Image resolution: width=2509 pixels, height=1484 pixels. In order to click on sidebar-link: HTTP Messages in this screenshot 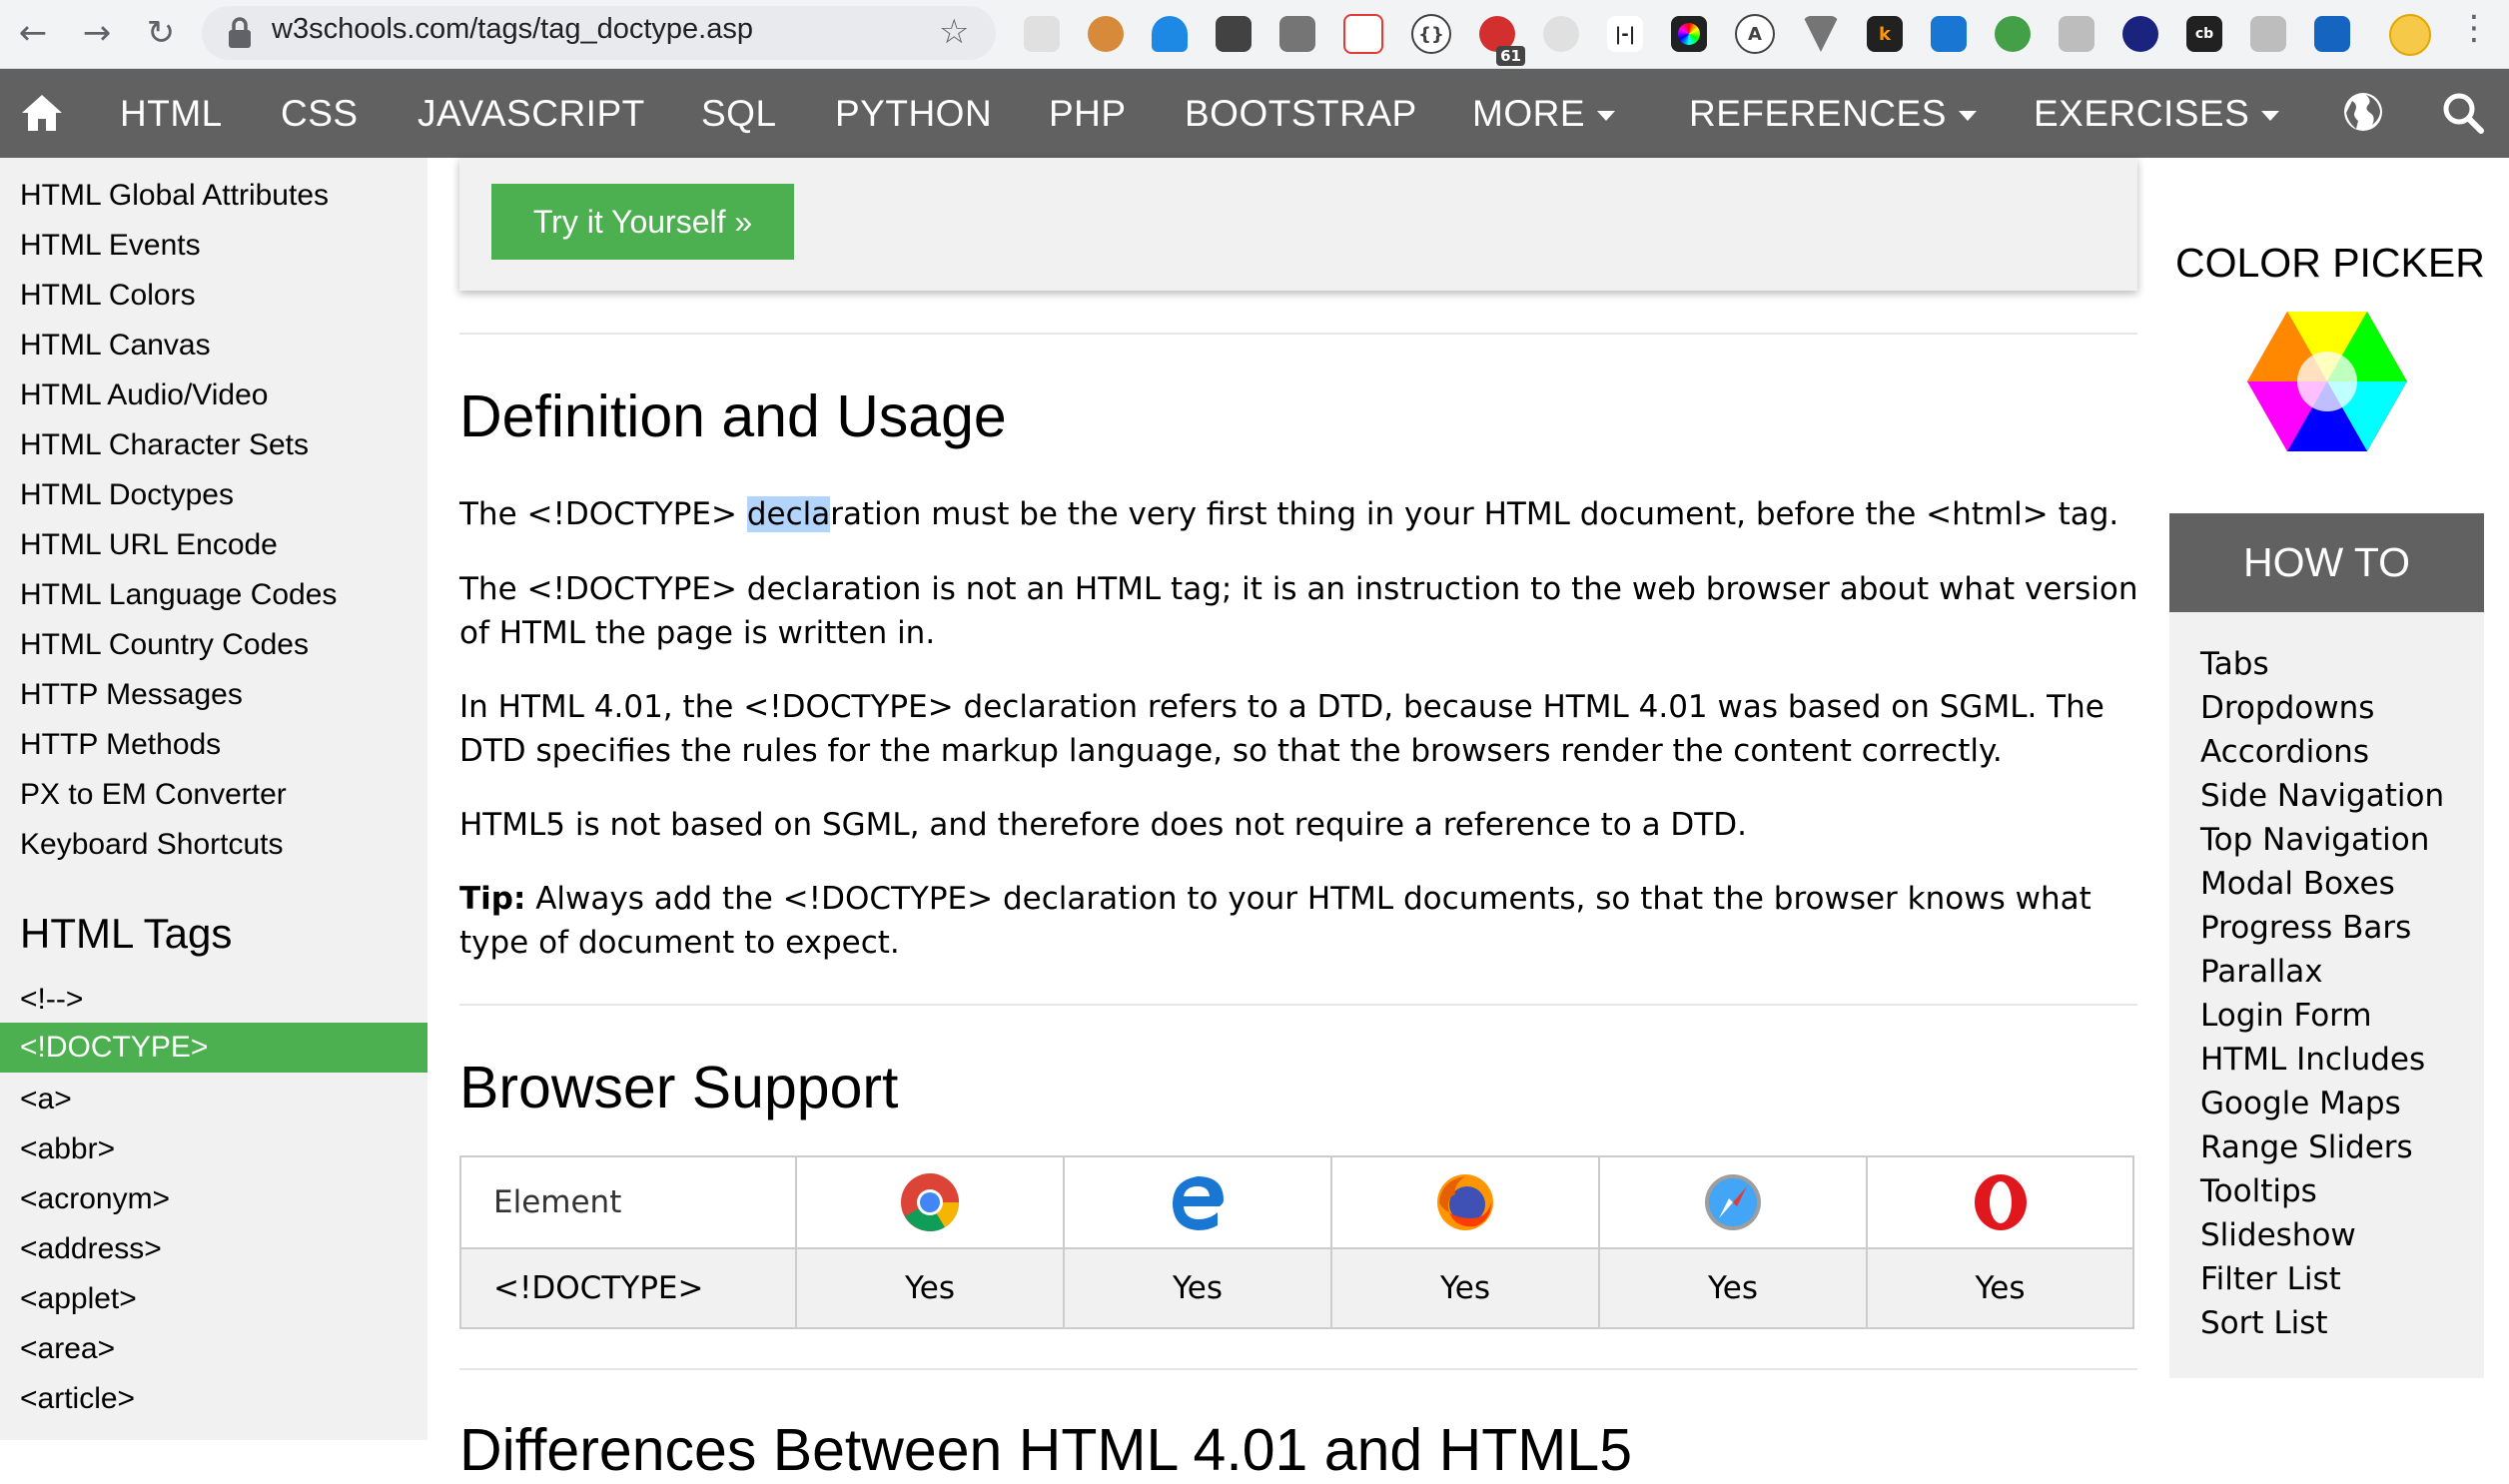, I will do `click(131, 695)`.